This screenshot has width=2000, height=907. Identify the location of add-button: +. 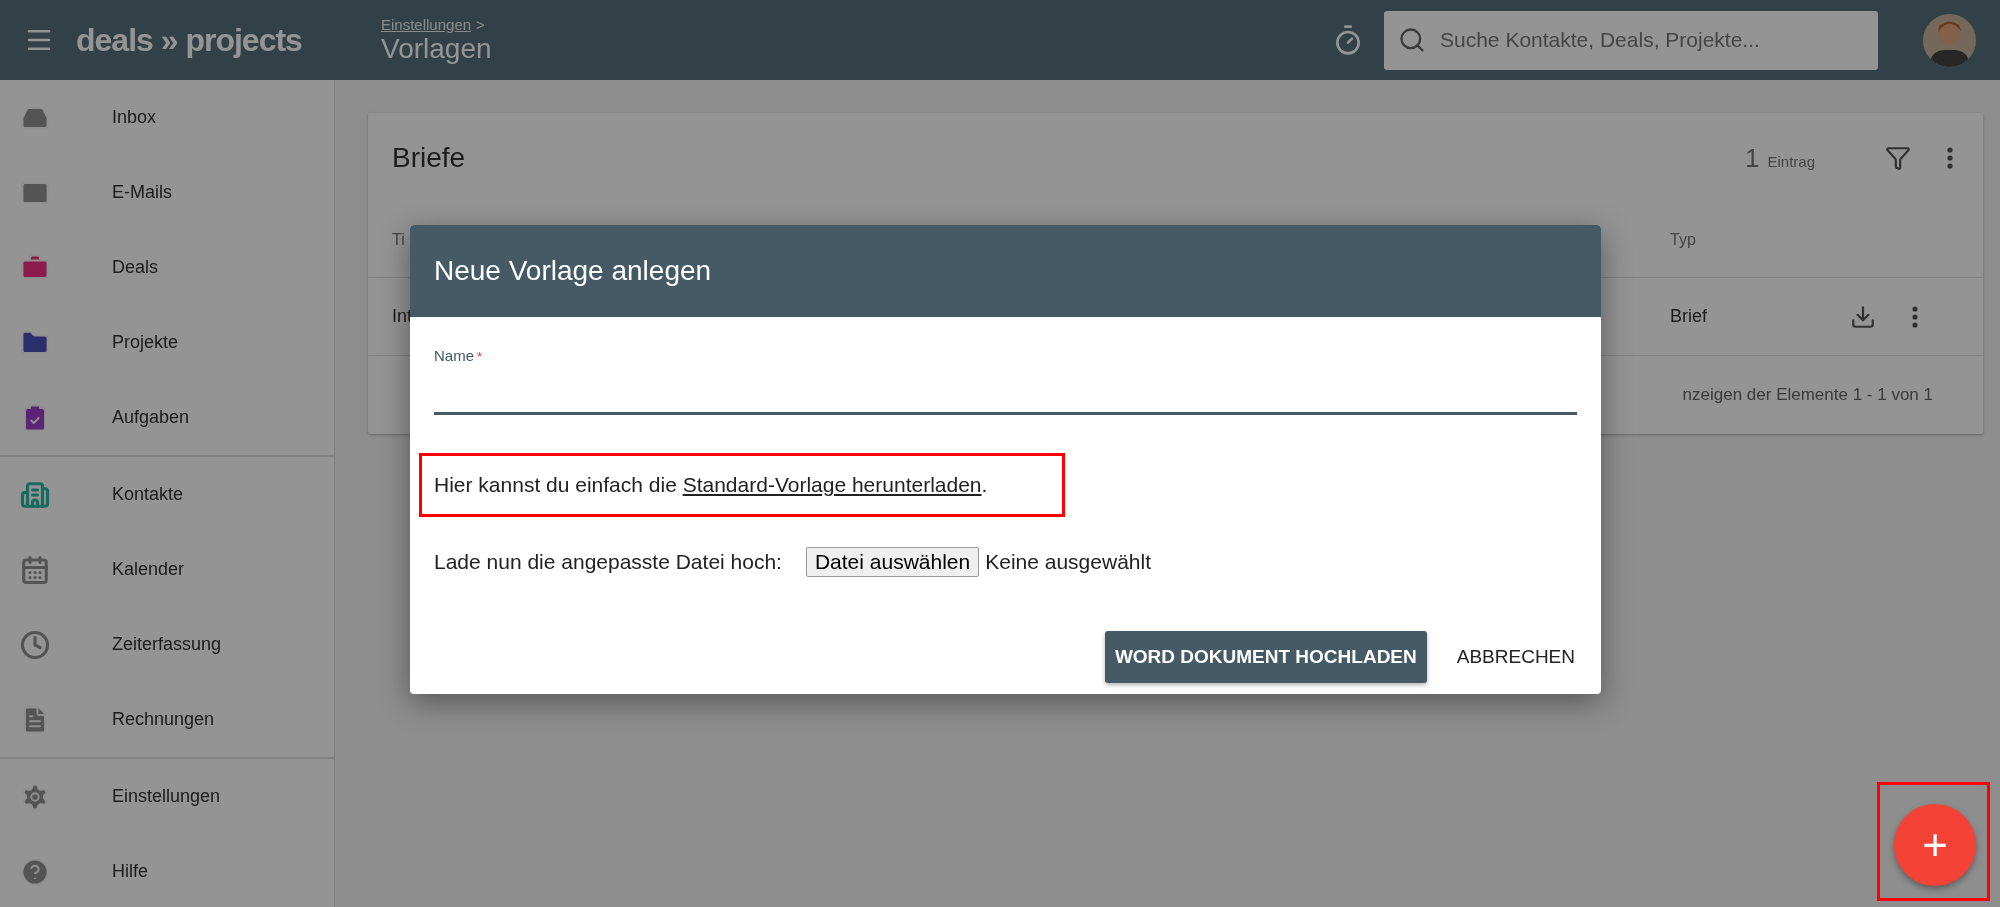
(1935, 845).